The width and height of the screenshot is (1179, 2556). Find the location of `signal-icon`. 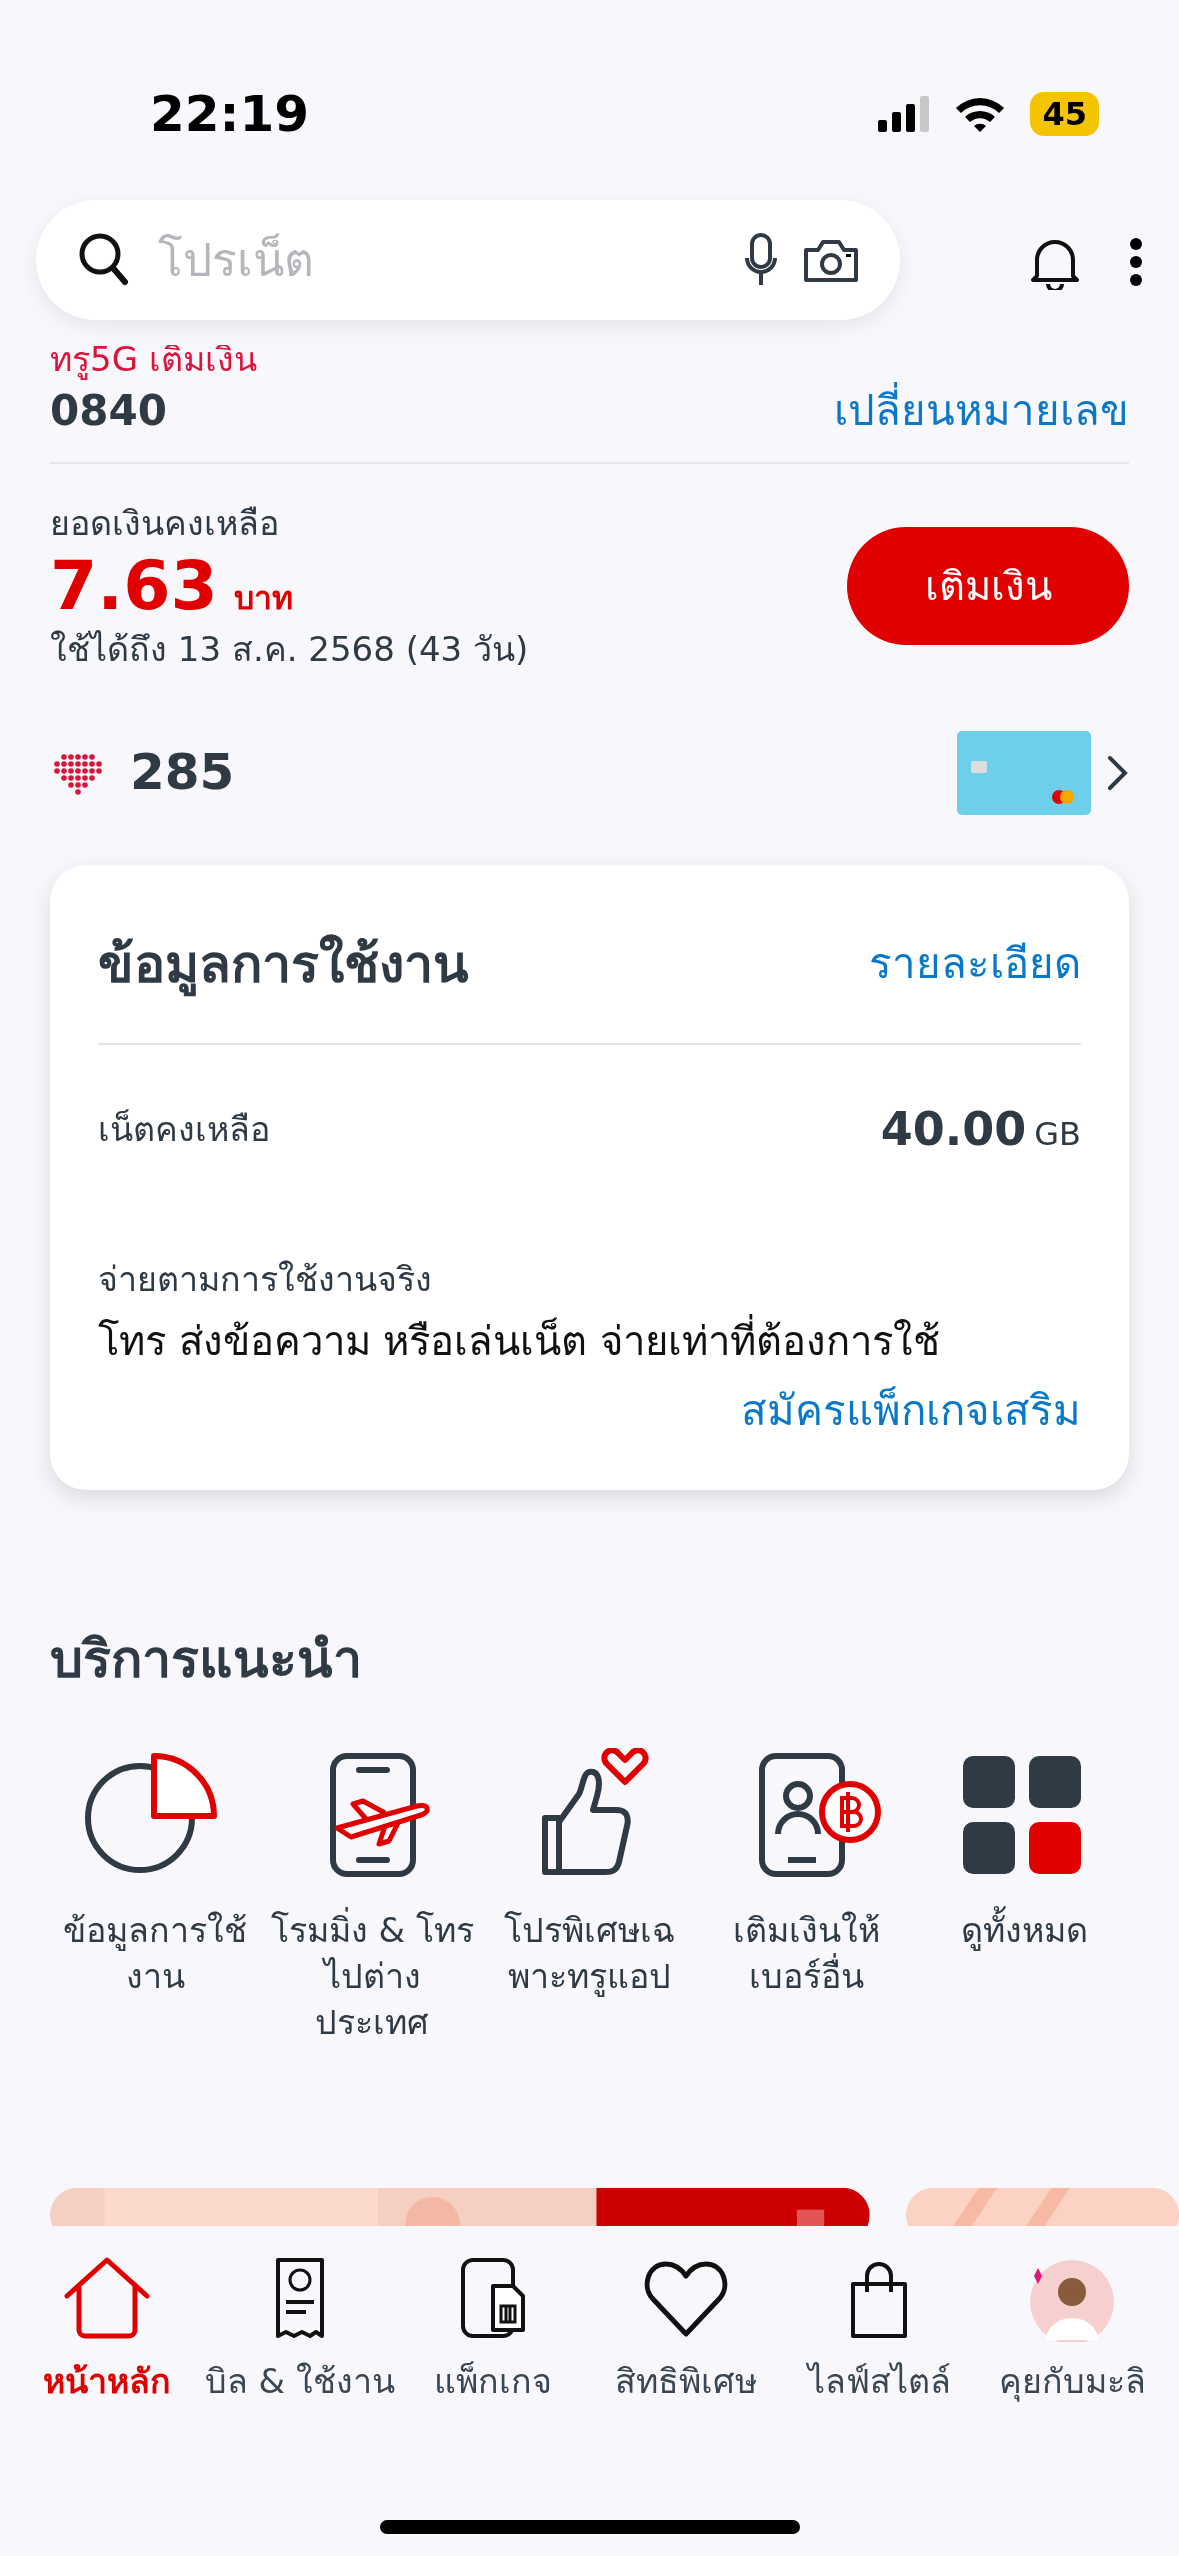

signal-icon is located at coordinates (904, 114).